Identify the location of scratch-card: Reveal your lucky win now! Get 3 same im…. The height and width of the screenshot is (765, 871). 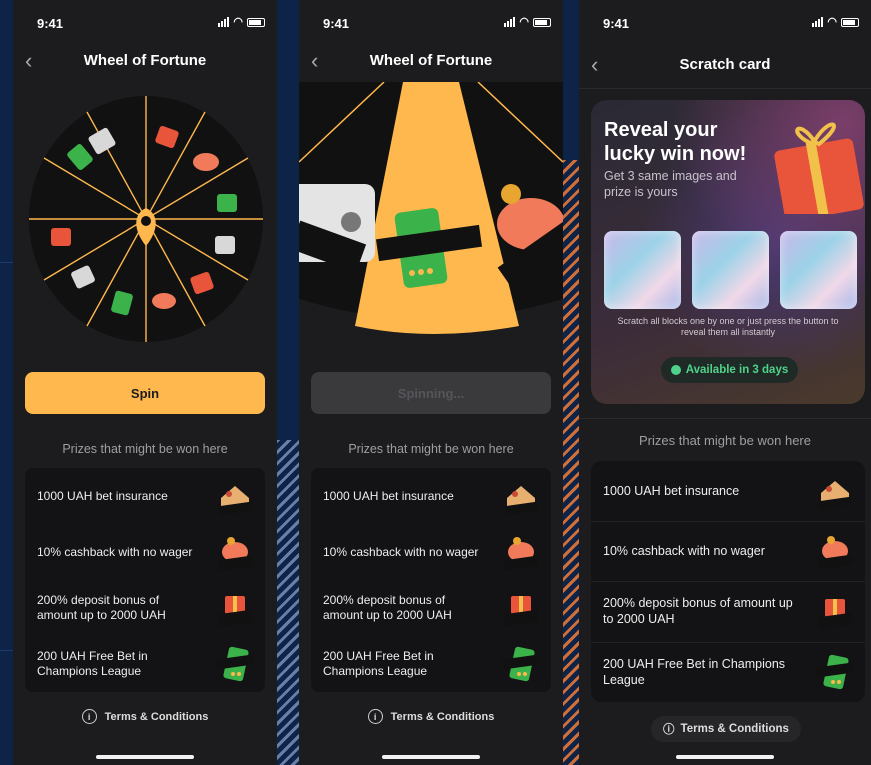
(728, 252).